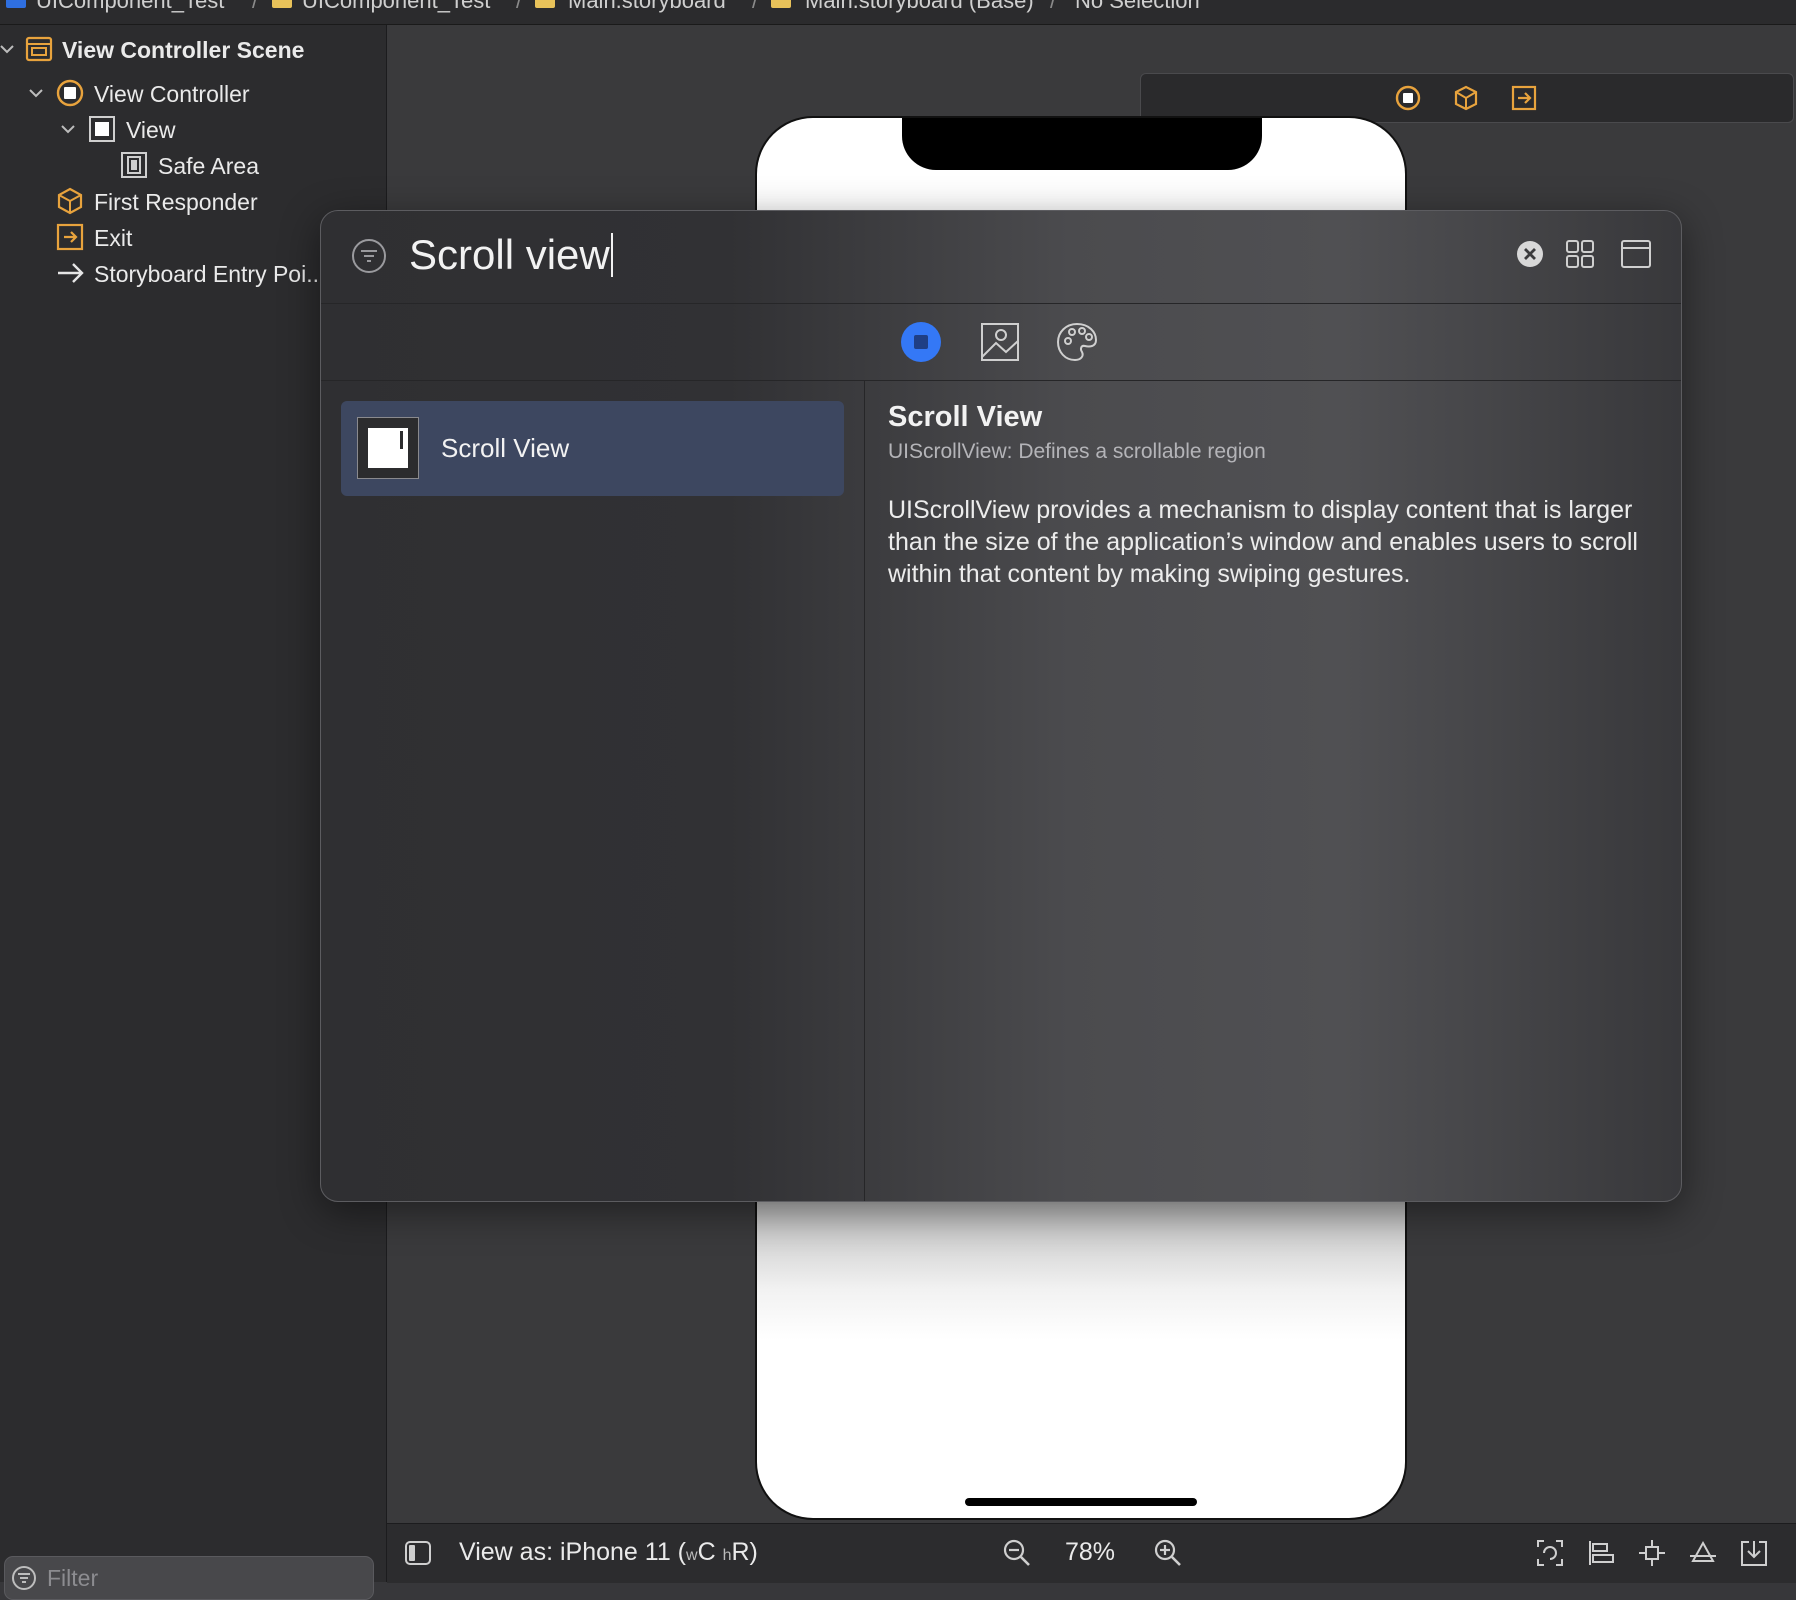  Describe the element at coordinates (282, 4) in the screenshot. I see `folder-icon` at that location.